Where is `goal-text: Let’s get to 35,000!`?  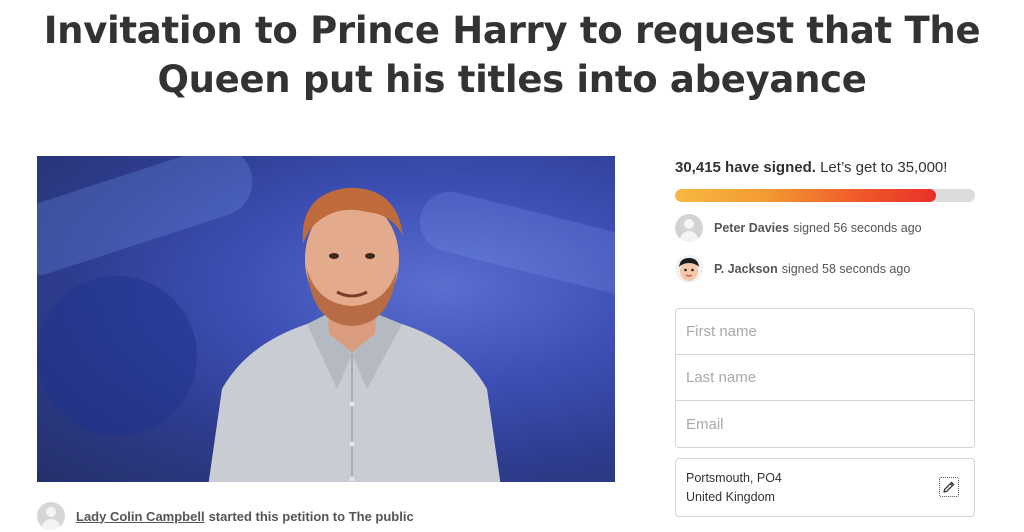
goal-text: Let’s get to 35,000! is located at coordinates (884, 167).